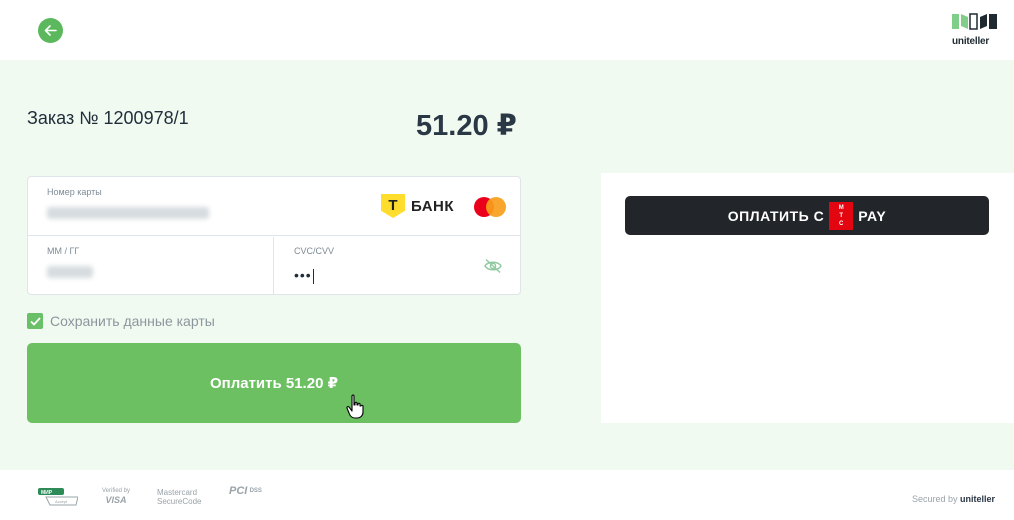  What do you see at coordinates (61, 501) in the screenshot?
I see `mir-bottom-text: Accept` at bounding box center [61, 501].